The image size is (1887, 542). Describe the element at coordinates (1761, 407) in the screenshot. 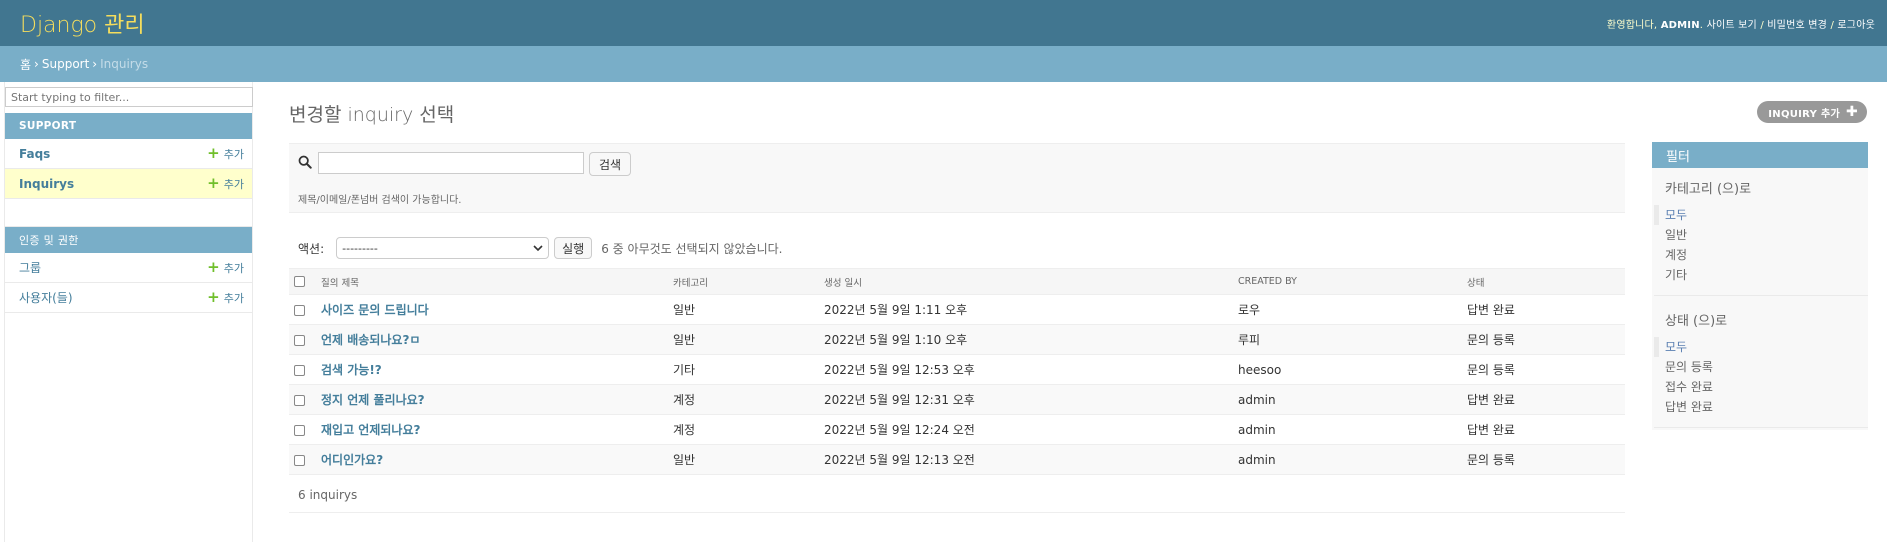

I see `filter-option: 답변 완료` at that location.